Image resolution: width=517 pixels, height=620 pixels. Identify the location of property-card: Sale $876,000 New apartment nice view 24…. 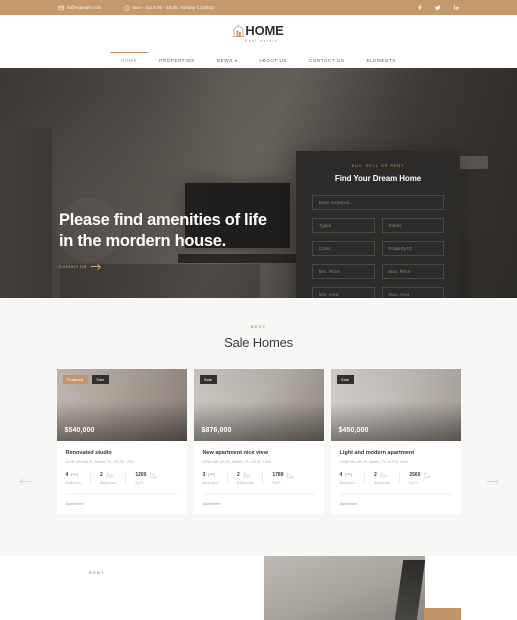
(258, 441).